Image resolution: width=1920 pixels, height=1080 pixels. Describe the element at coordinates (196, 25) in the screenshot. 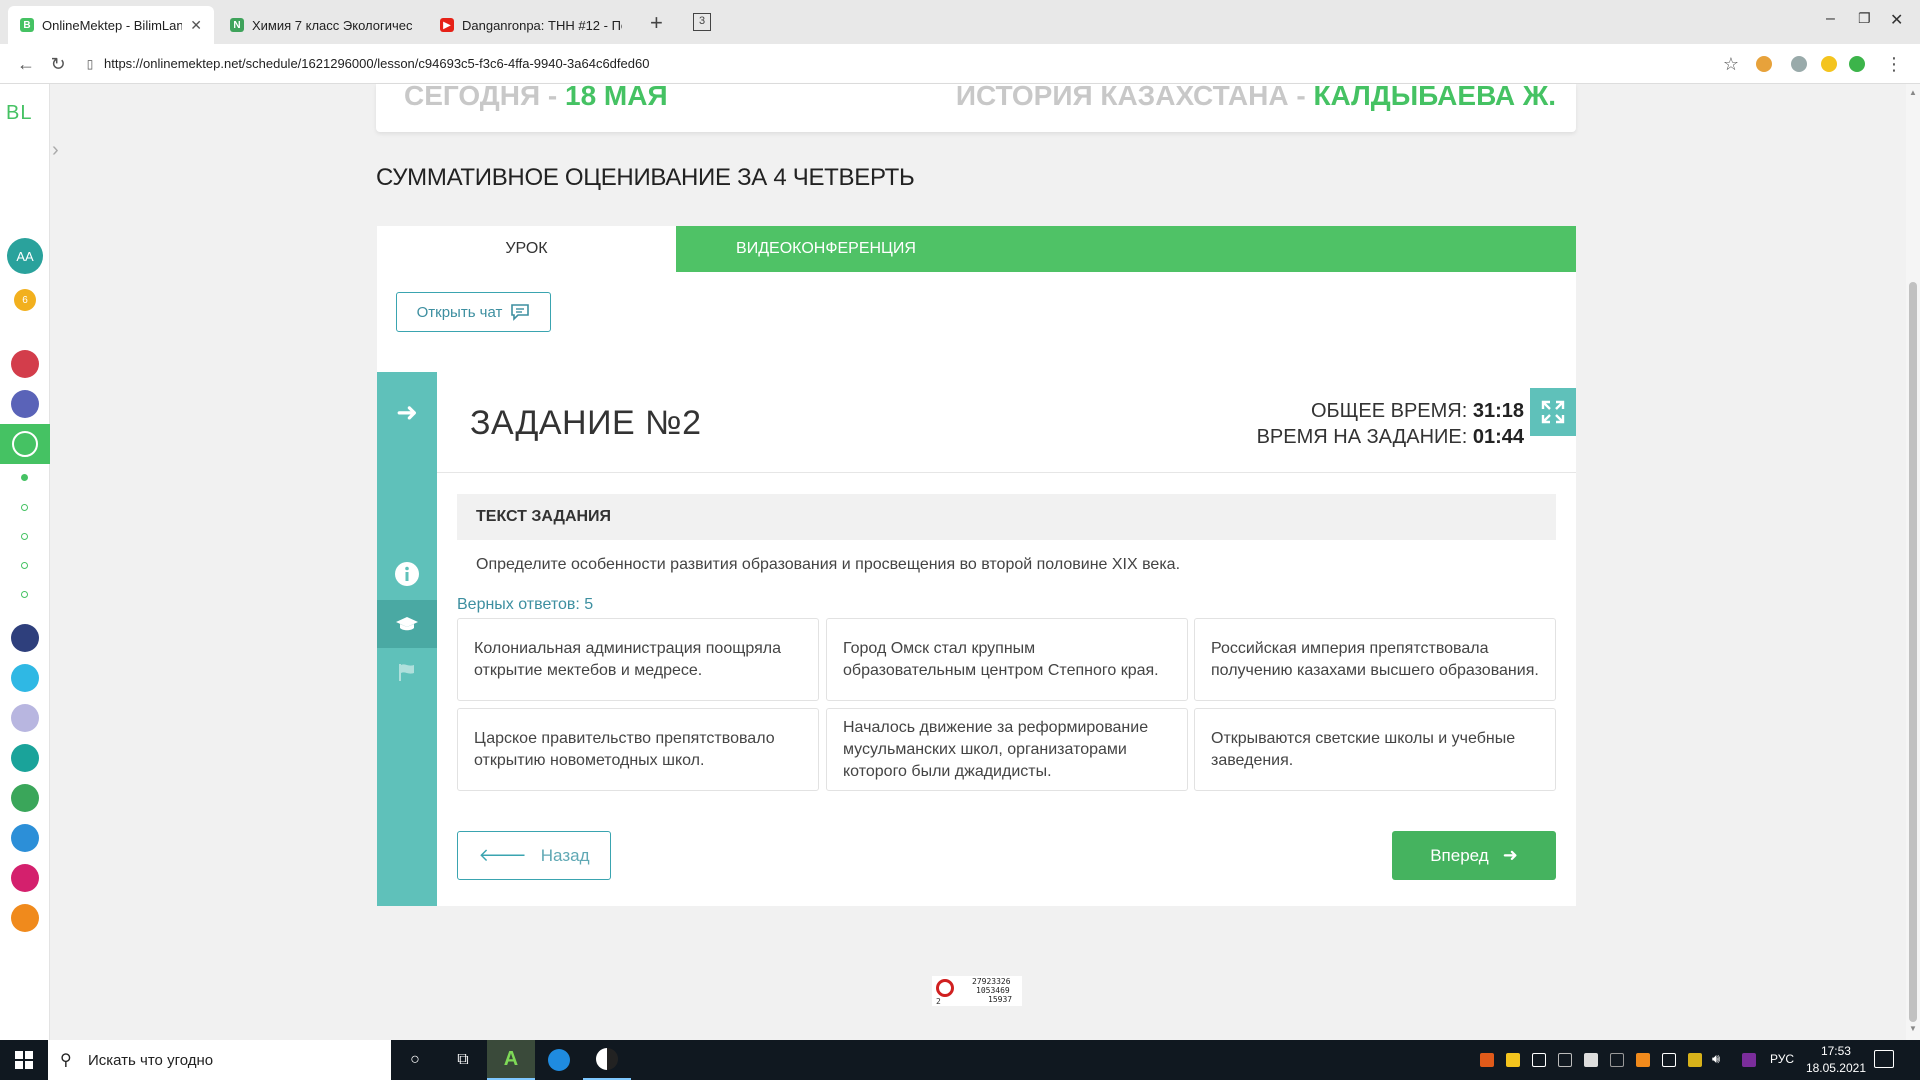

I see `close-icon: ✕` at that location.